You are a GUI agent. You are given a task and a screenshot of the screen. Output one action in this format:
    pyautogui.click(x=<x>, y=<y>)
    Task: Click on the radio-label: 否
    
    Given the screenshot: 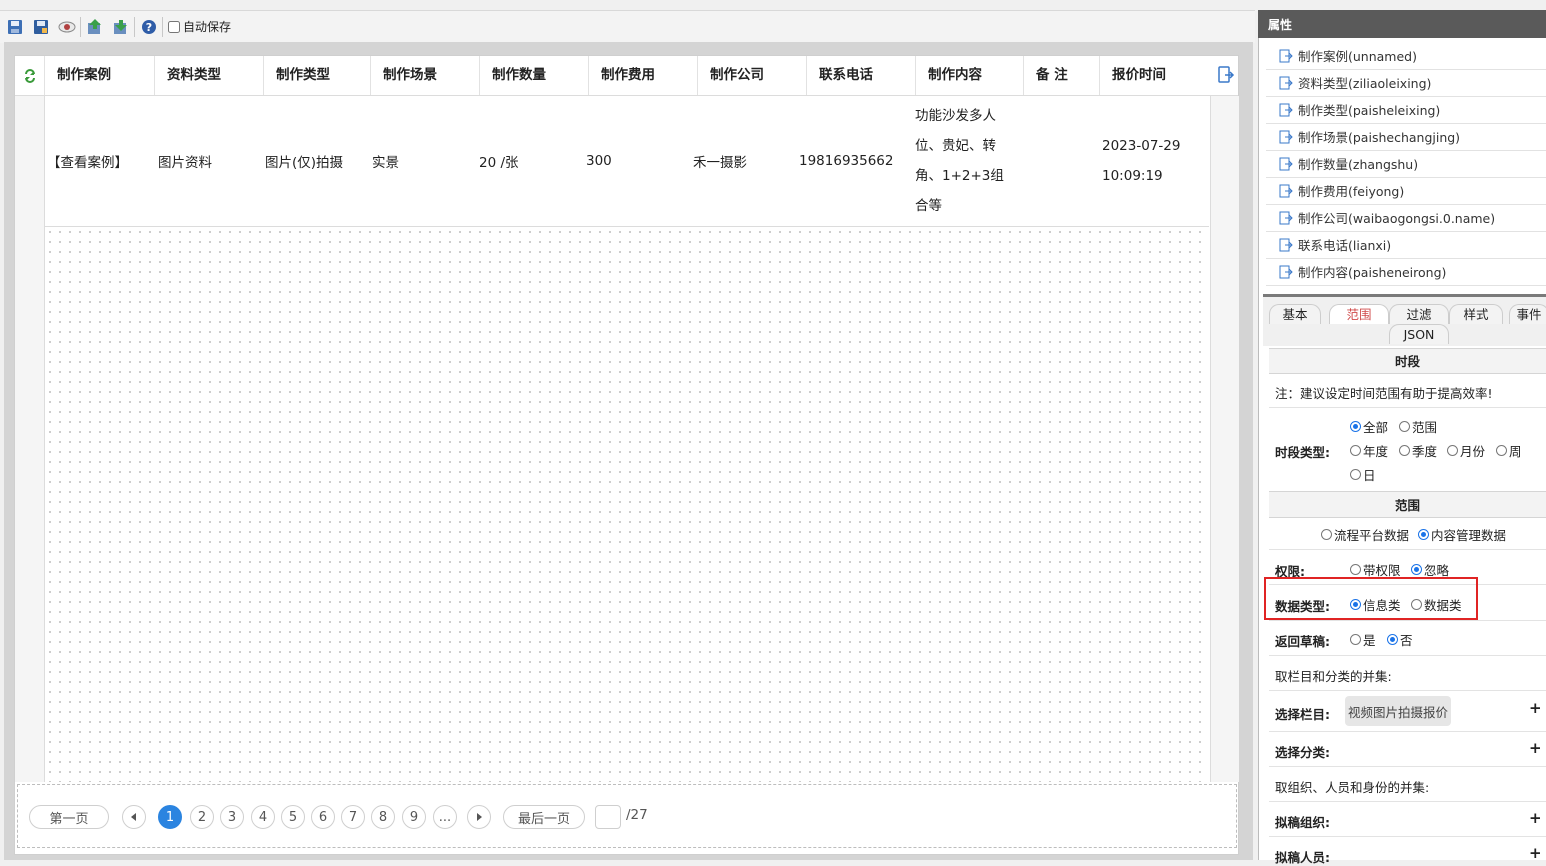 What is the action you would take?
    pyautogui.click(x=1406, y=640)
    